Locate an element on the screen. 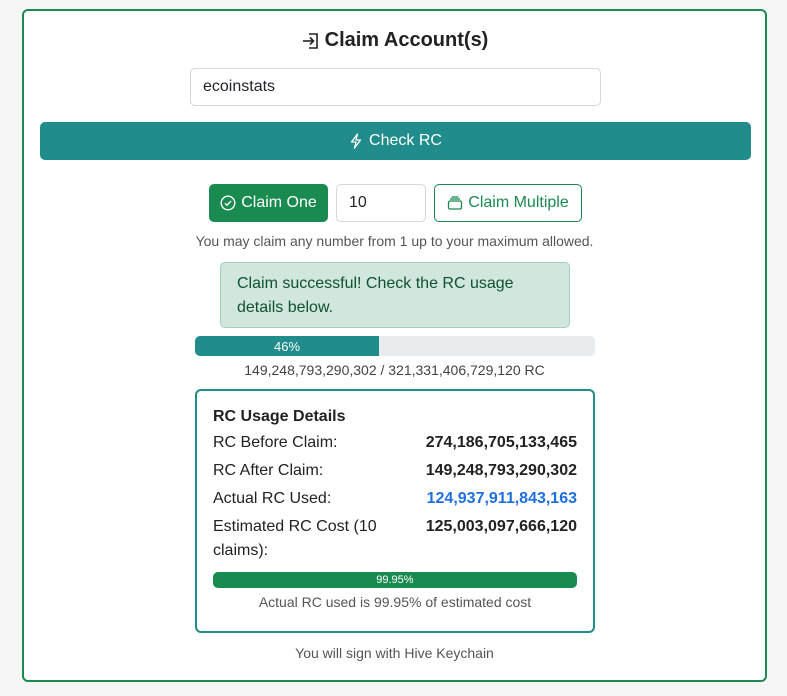 The image size is (787, 696). layers-icon is located at coordinates (455, 203).